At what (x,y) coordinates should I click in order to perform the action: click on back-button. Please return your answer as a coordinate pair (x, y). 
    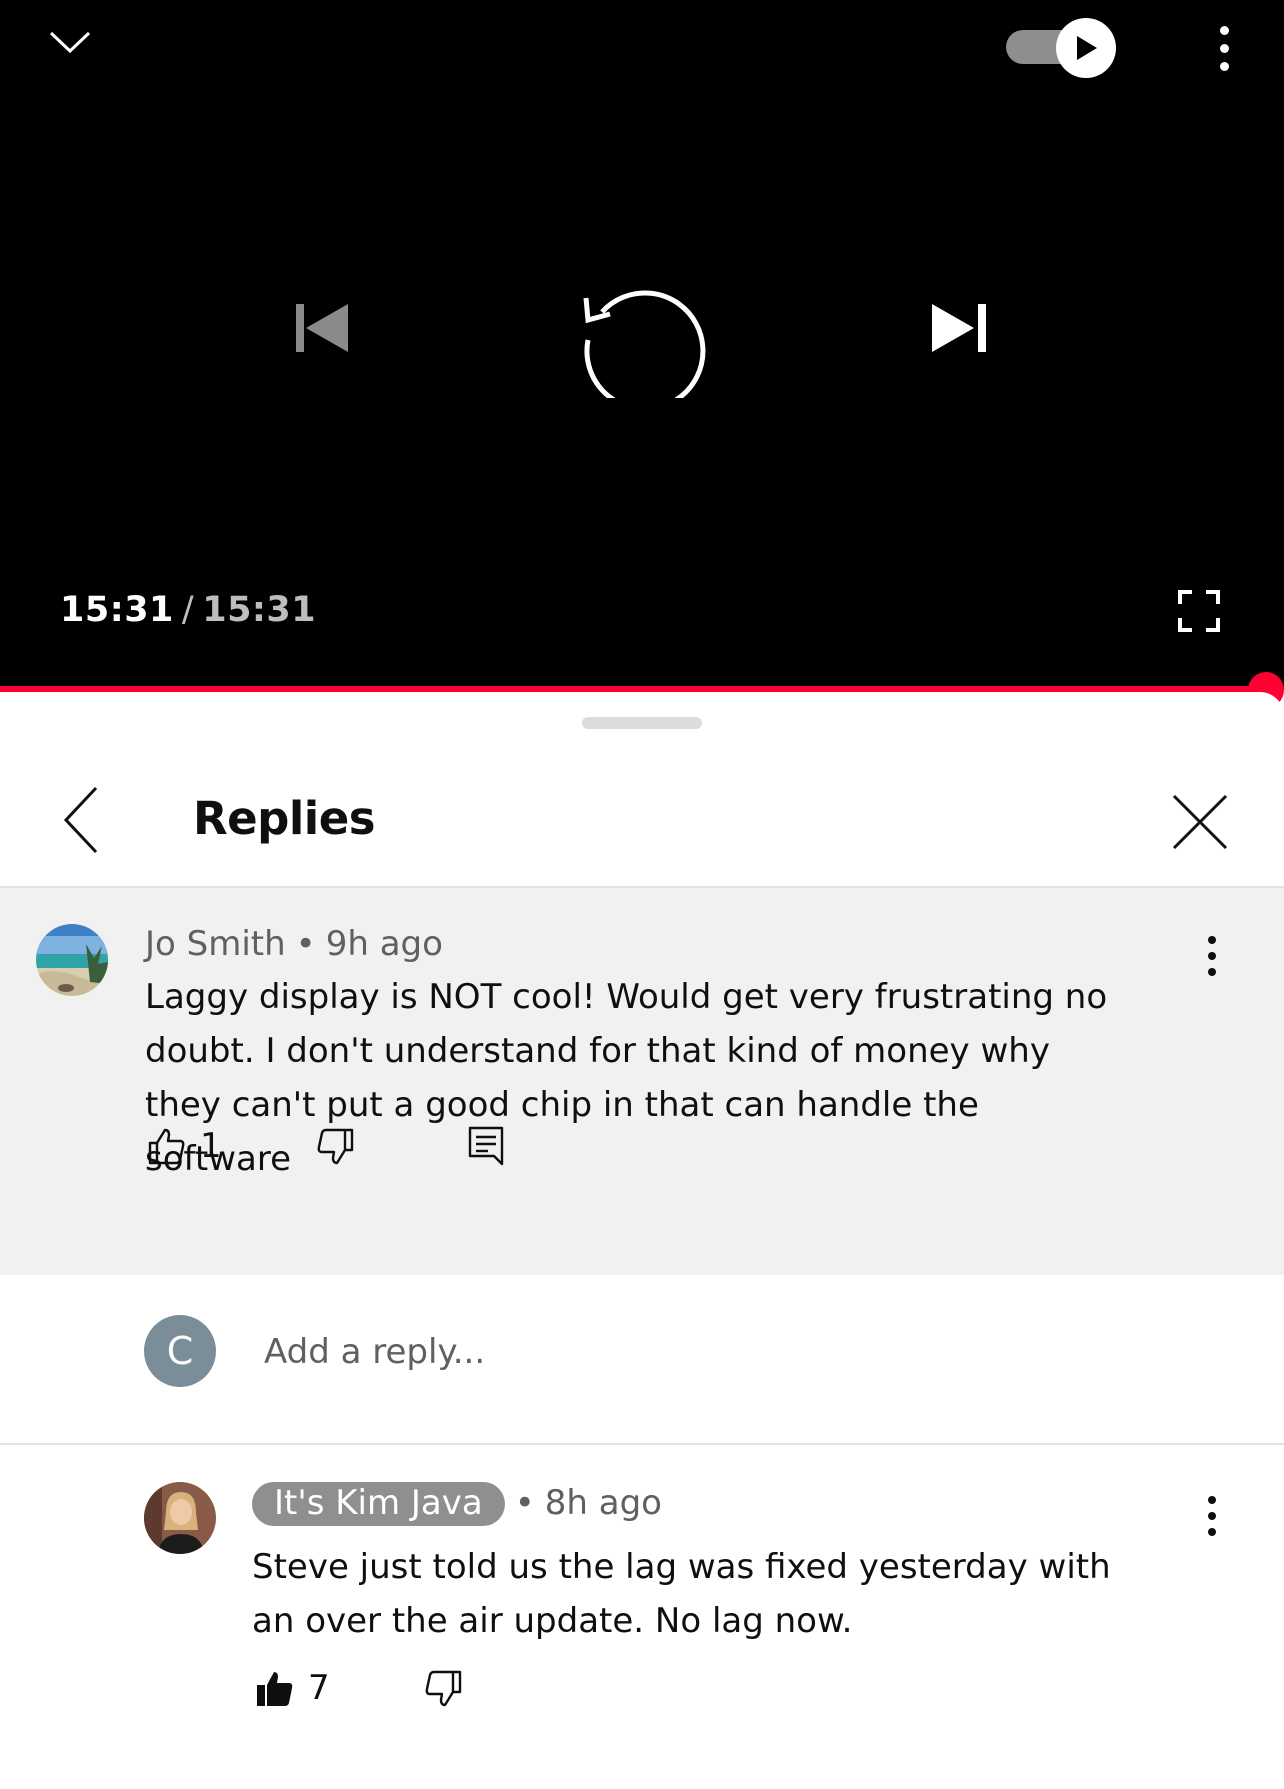
    Looking at the image, I should click on (84, 820).